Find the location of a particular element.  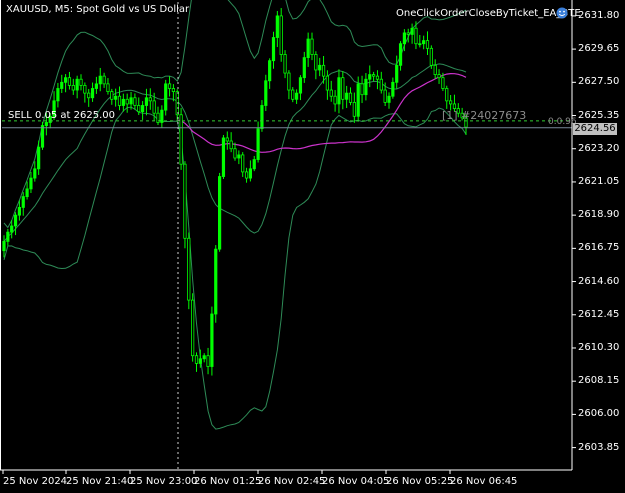

x-tick-label: 25 Nov 2024 is located at coordinates (35, 481).